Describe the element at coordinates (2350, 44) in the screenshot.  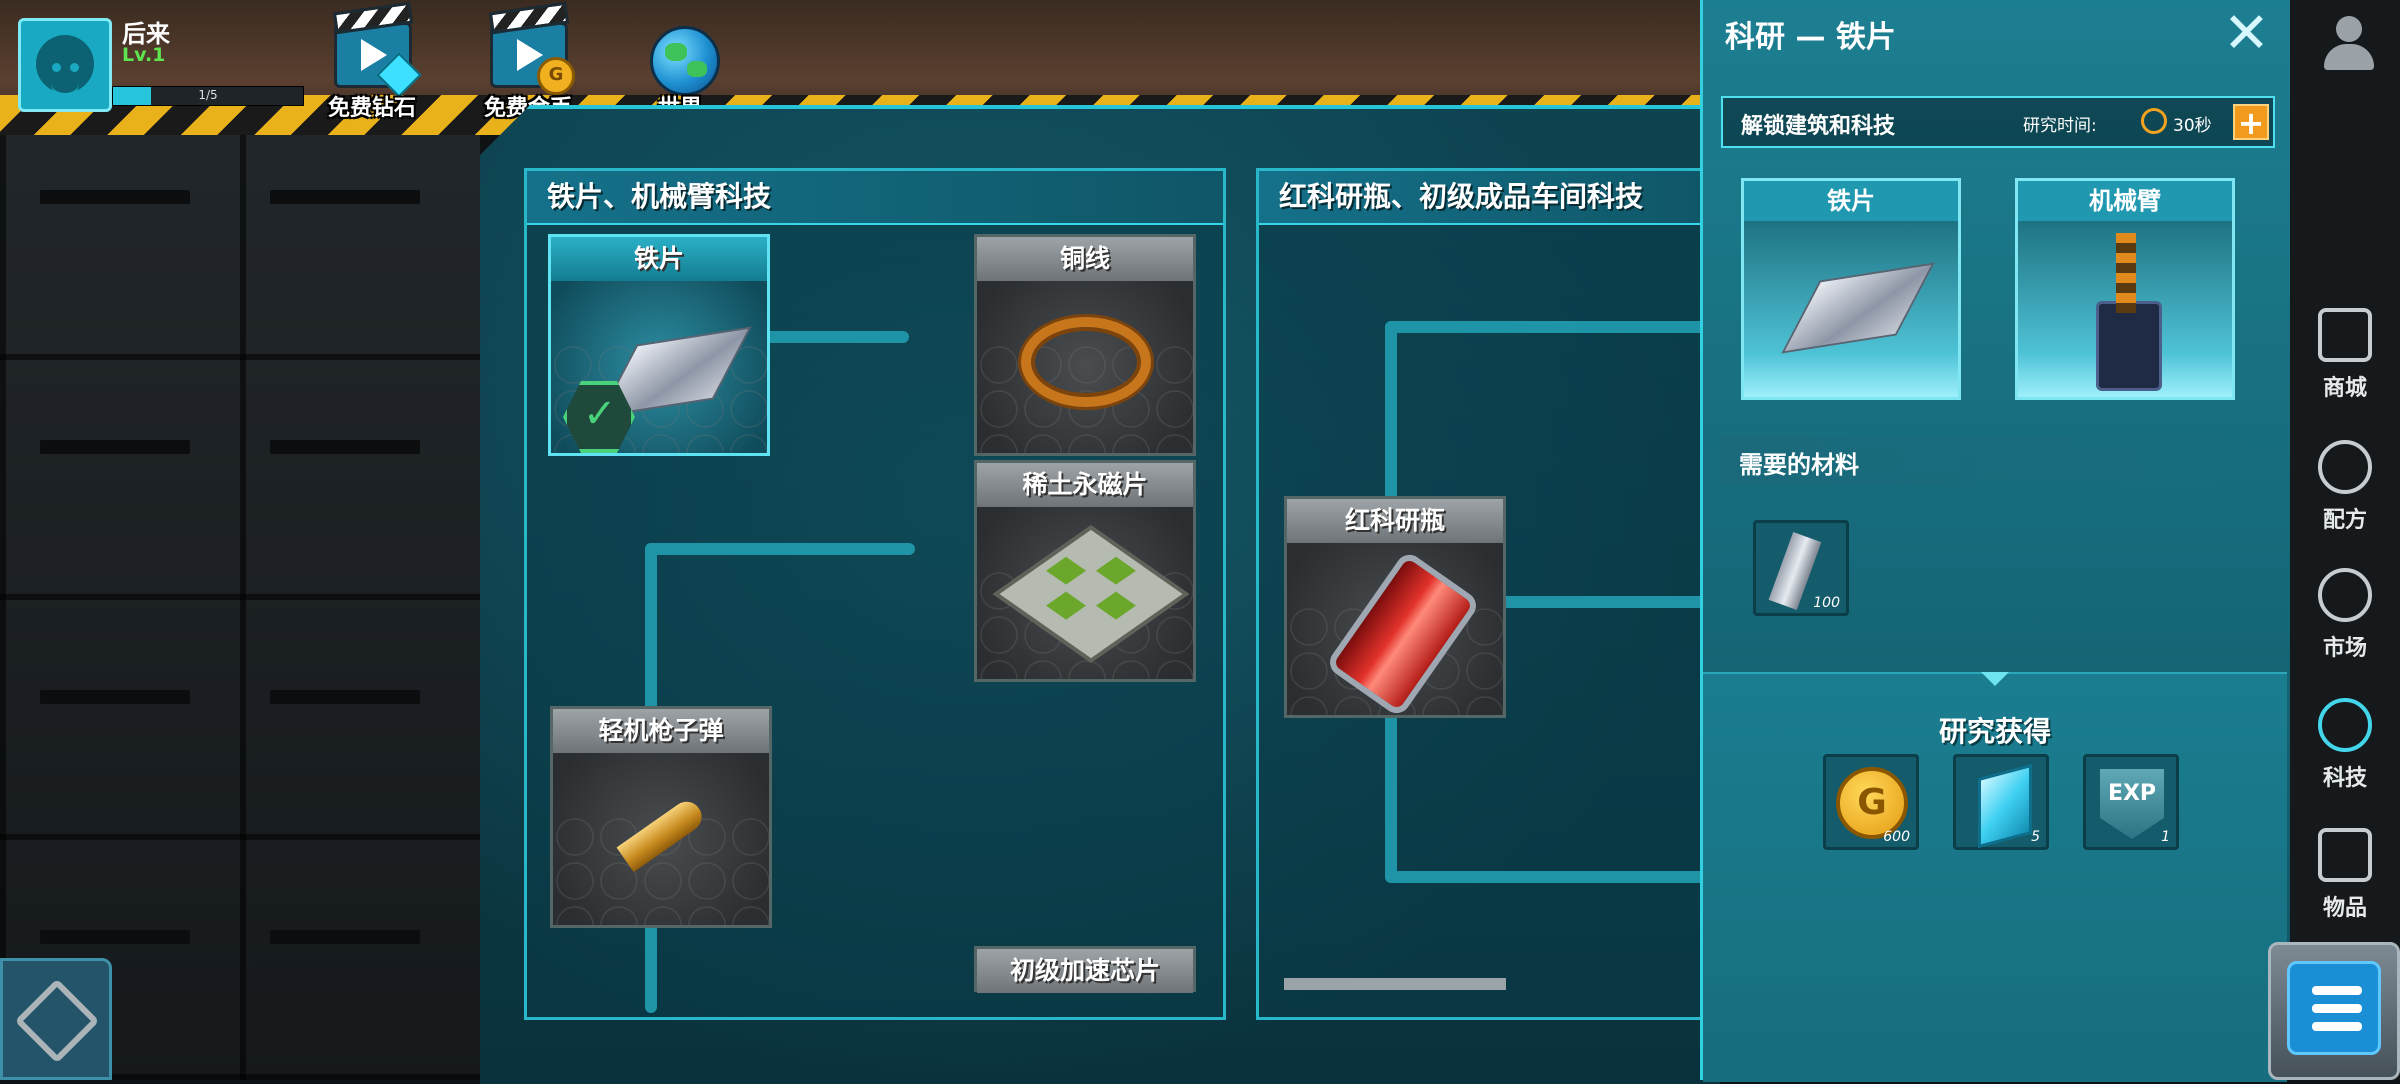
I see `user-settings-icon` at that location.